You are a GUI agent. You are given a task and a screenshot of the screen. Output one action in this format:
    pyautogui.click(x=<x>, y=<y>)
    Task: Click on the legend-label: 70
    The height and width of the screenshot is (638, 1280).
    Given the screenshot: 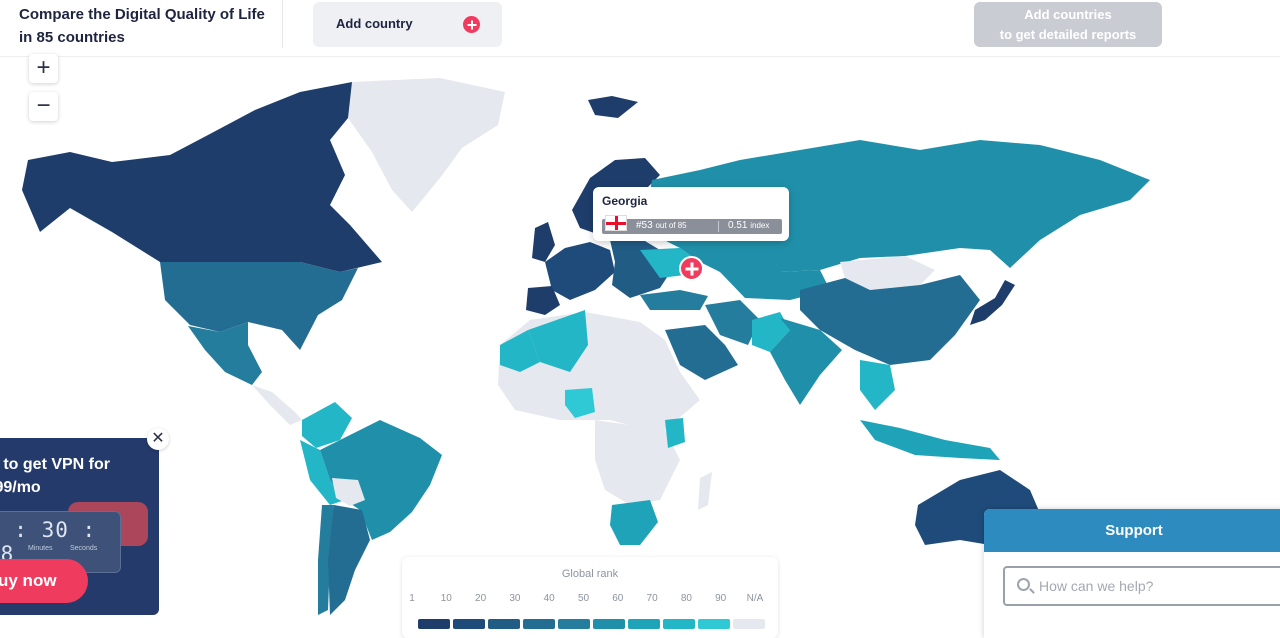 What is the action you would take?
    pyautogui.click(x=652, y=598)
    